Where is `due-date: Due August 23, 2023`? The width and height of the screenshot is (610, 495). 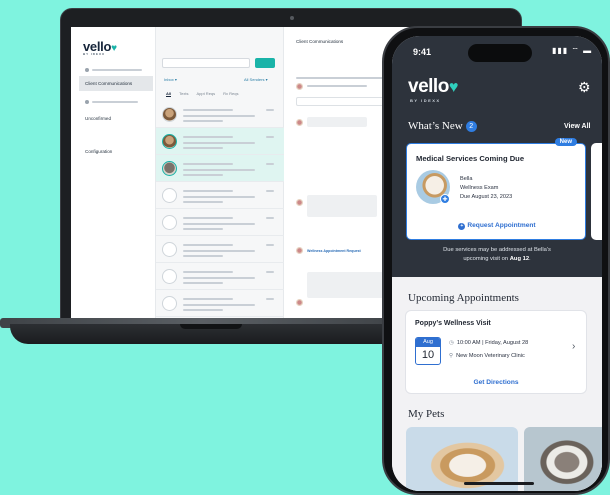
due-date: Due August 23, 2023 is located at coordinates (486, 197).